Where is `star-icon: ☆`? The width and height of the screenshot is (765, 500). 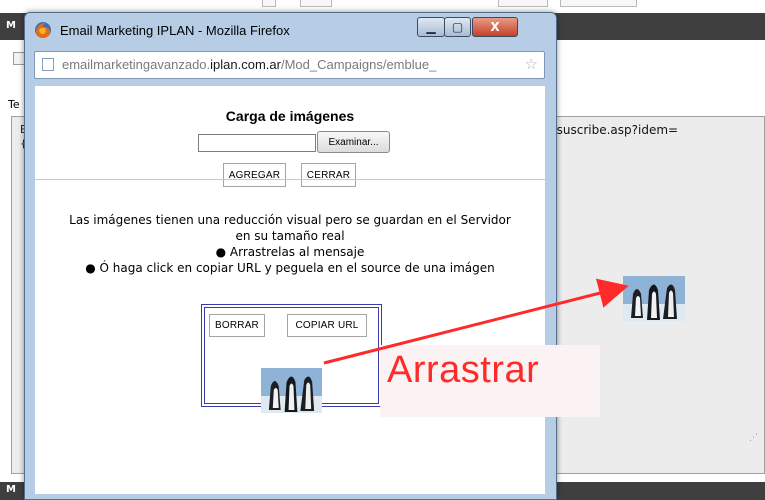
star-icon: ☆ is located at coordinates (531, 64).